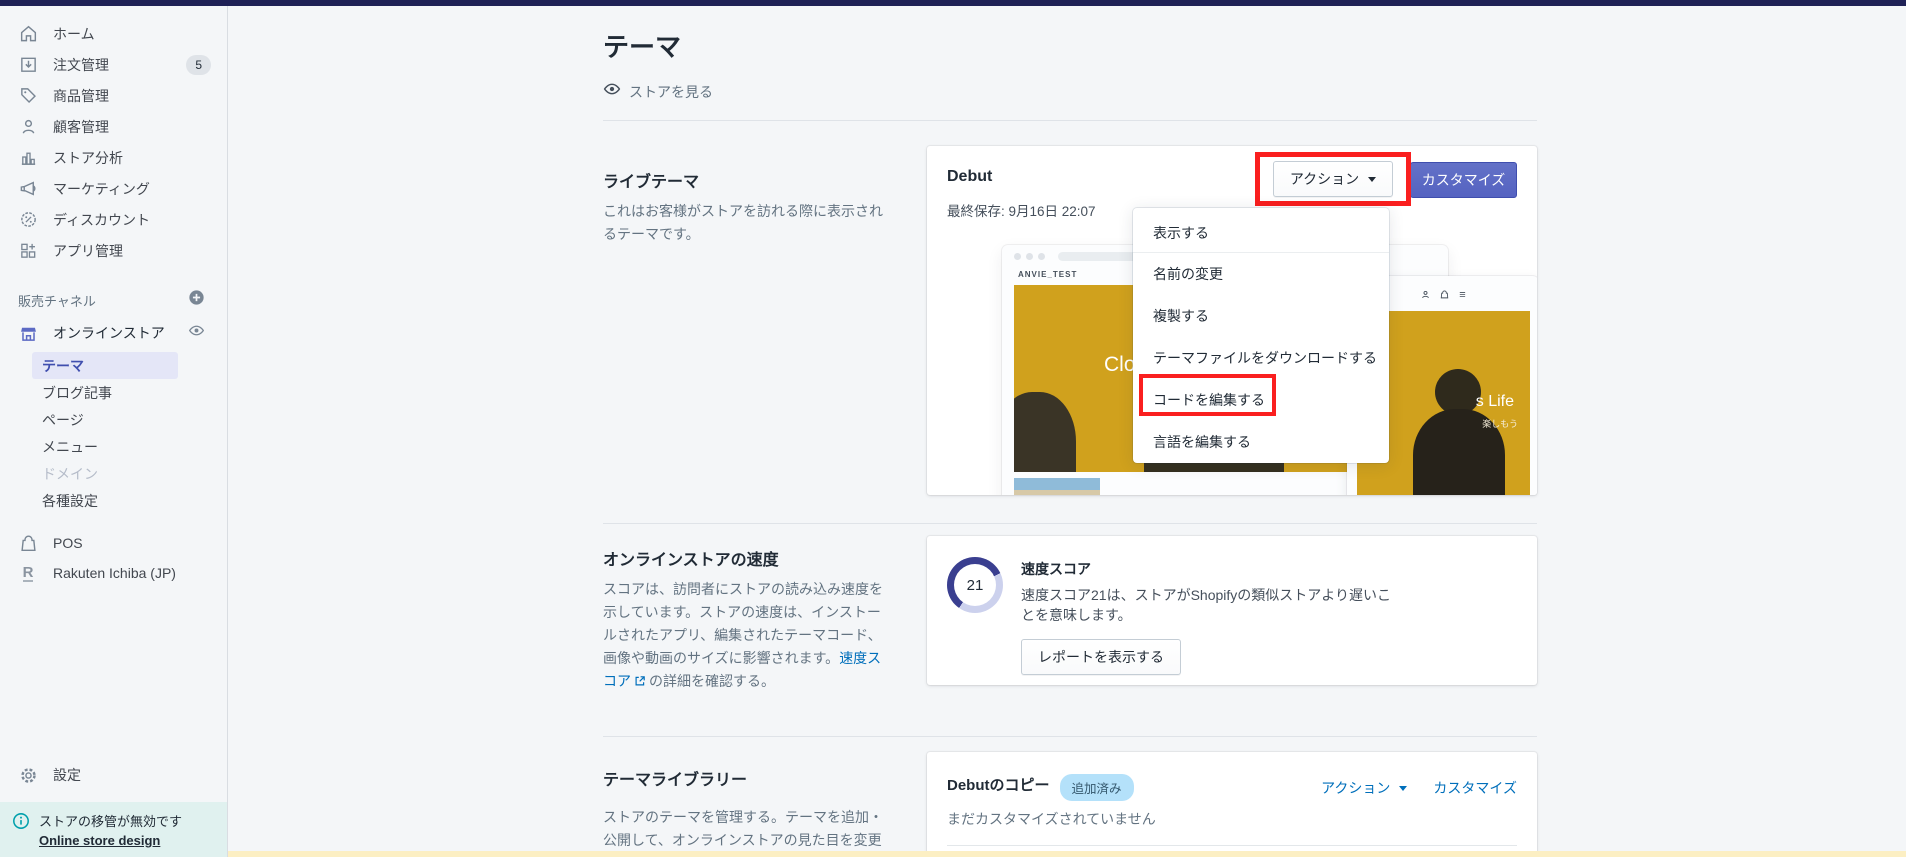 This screenshot has height=857, width=1906. Describe the element at coordinates (1045, 432) in the screenshot. I see `model-silhouette` at that location.